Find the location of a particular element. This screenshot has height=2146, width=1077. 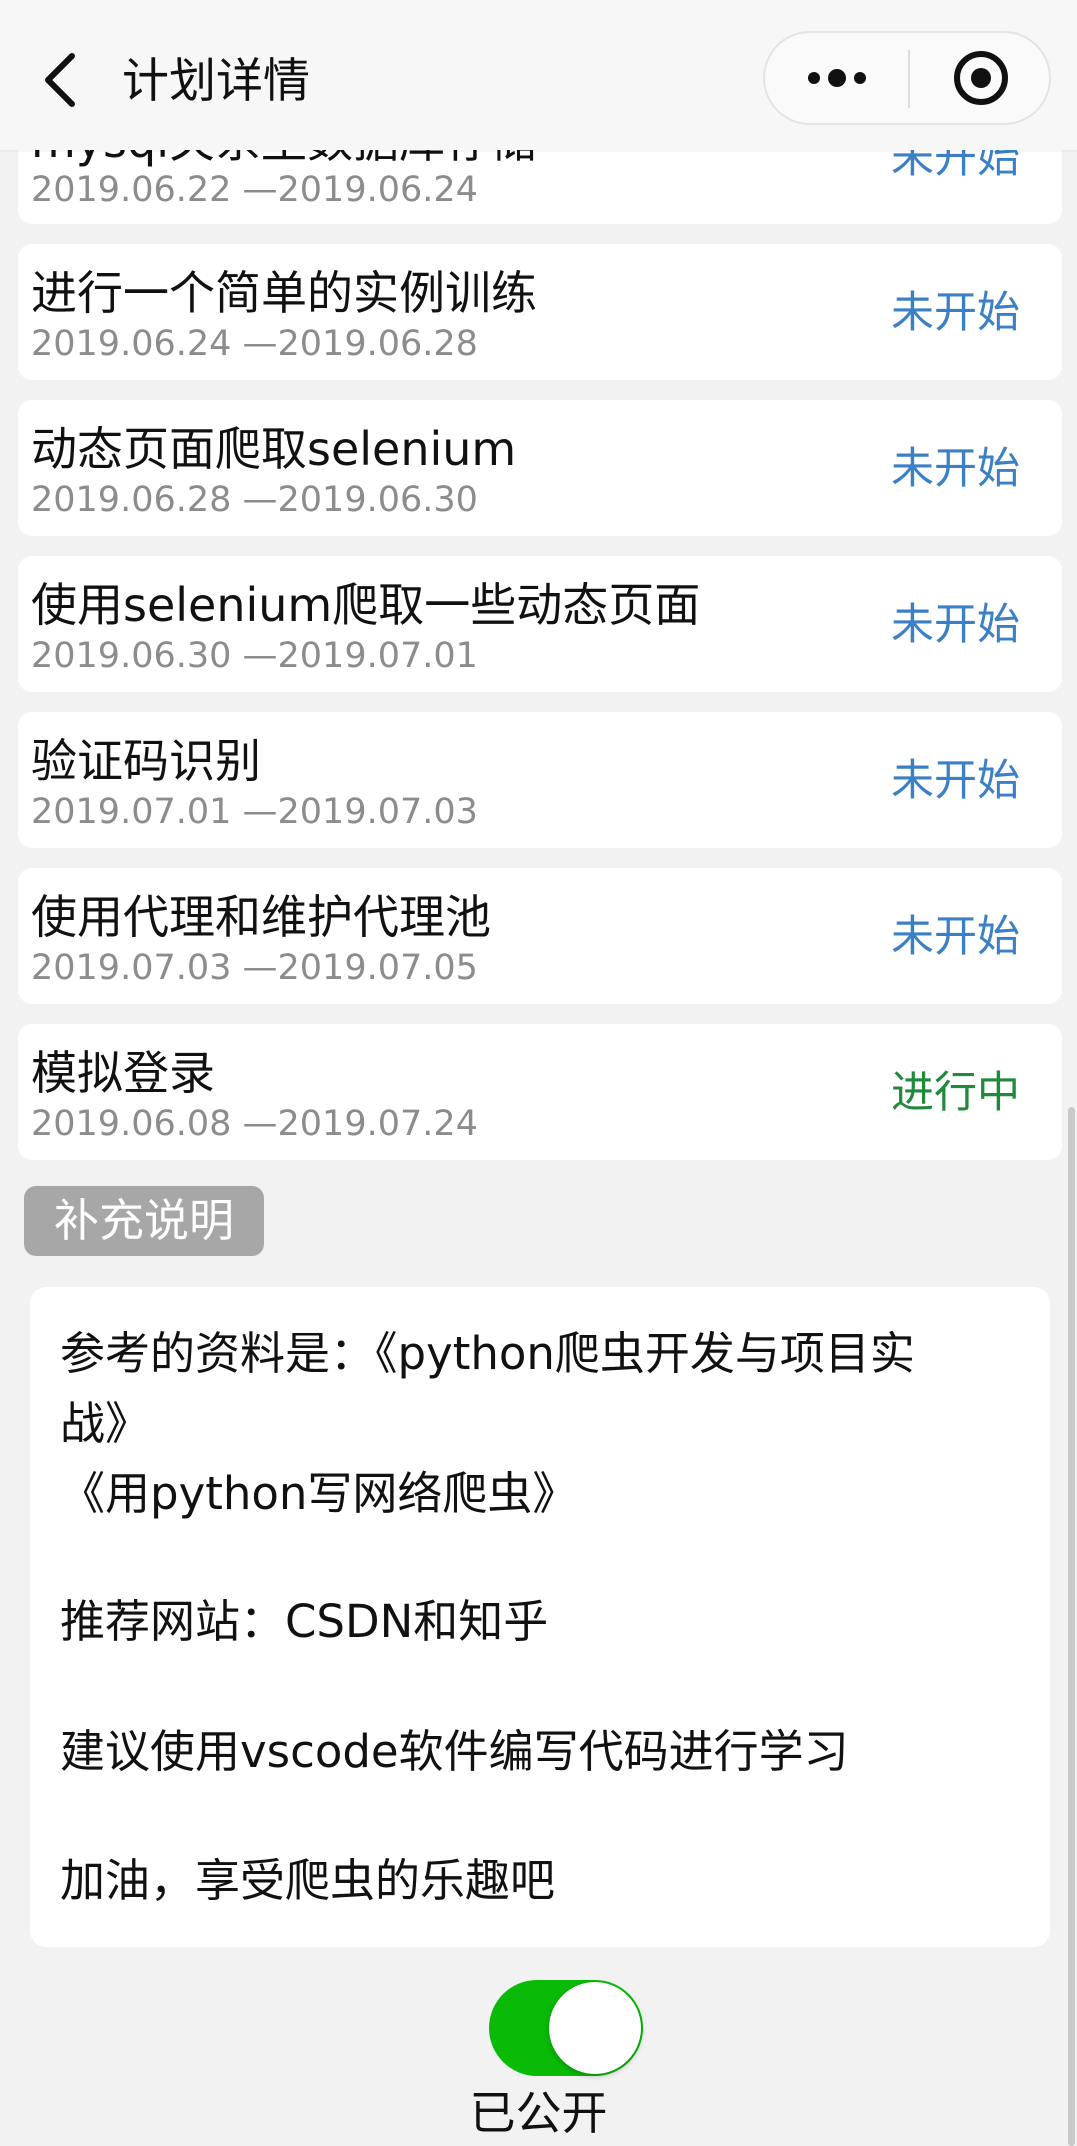

task-date: 2019.06.24 —2019.06.28 is located at coordinates (254, 344).